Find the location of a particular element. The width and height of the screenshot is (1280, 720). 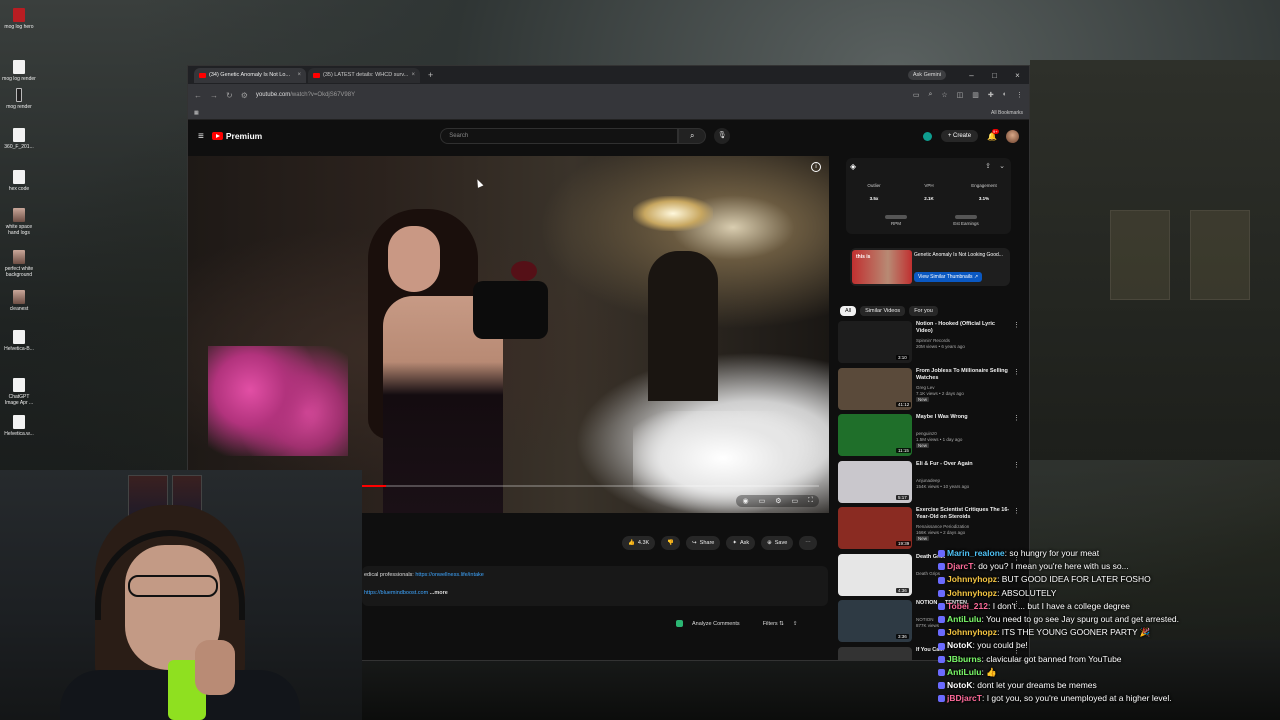

new-tab-button: + is located at coordinates (430, 75).